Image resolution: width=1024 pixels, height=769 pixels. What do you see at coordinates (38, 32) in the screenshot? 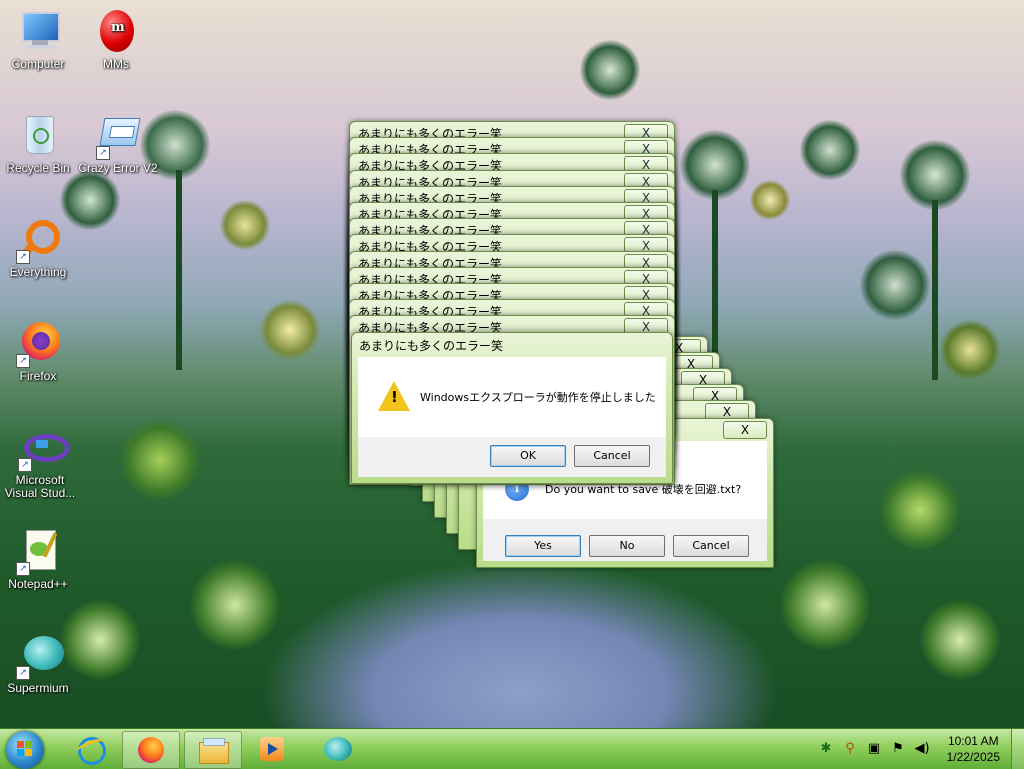
I see `computer-icon` at bounding box center [38, 32].